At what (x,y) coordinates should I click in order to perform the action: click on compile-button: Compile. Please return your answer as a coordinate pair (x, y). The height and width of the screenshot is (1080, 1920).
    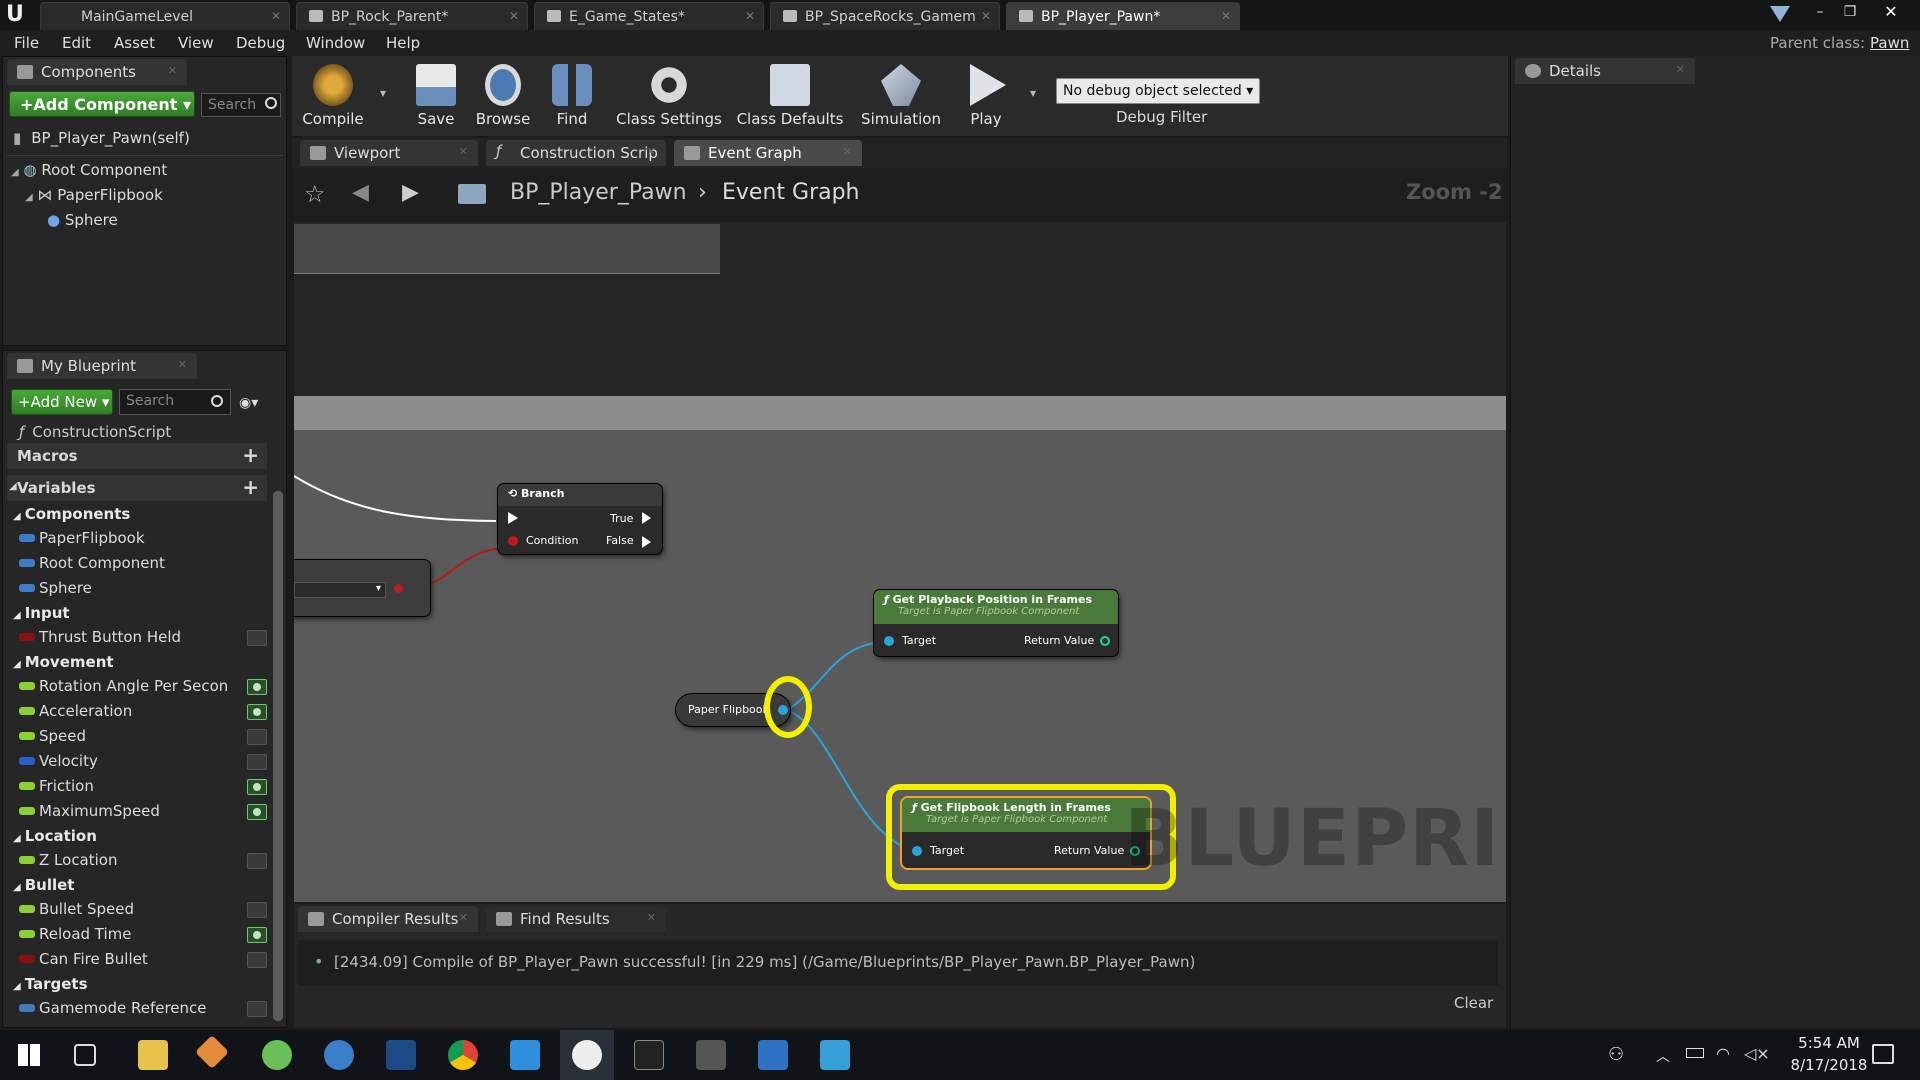
    Looking at the image, I should click on (333, 96).